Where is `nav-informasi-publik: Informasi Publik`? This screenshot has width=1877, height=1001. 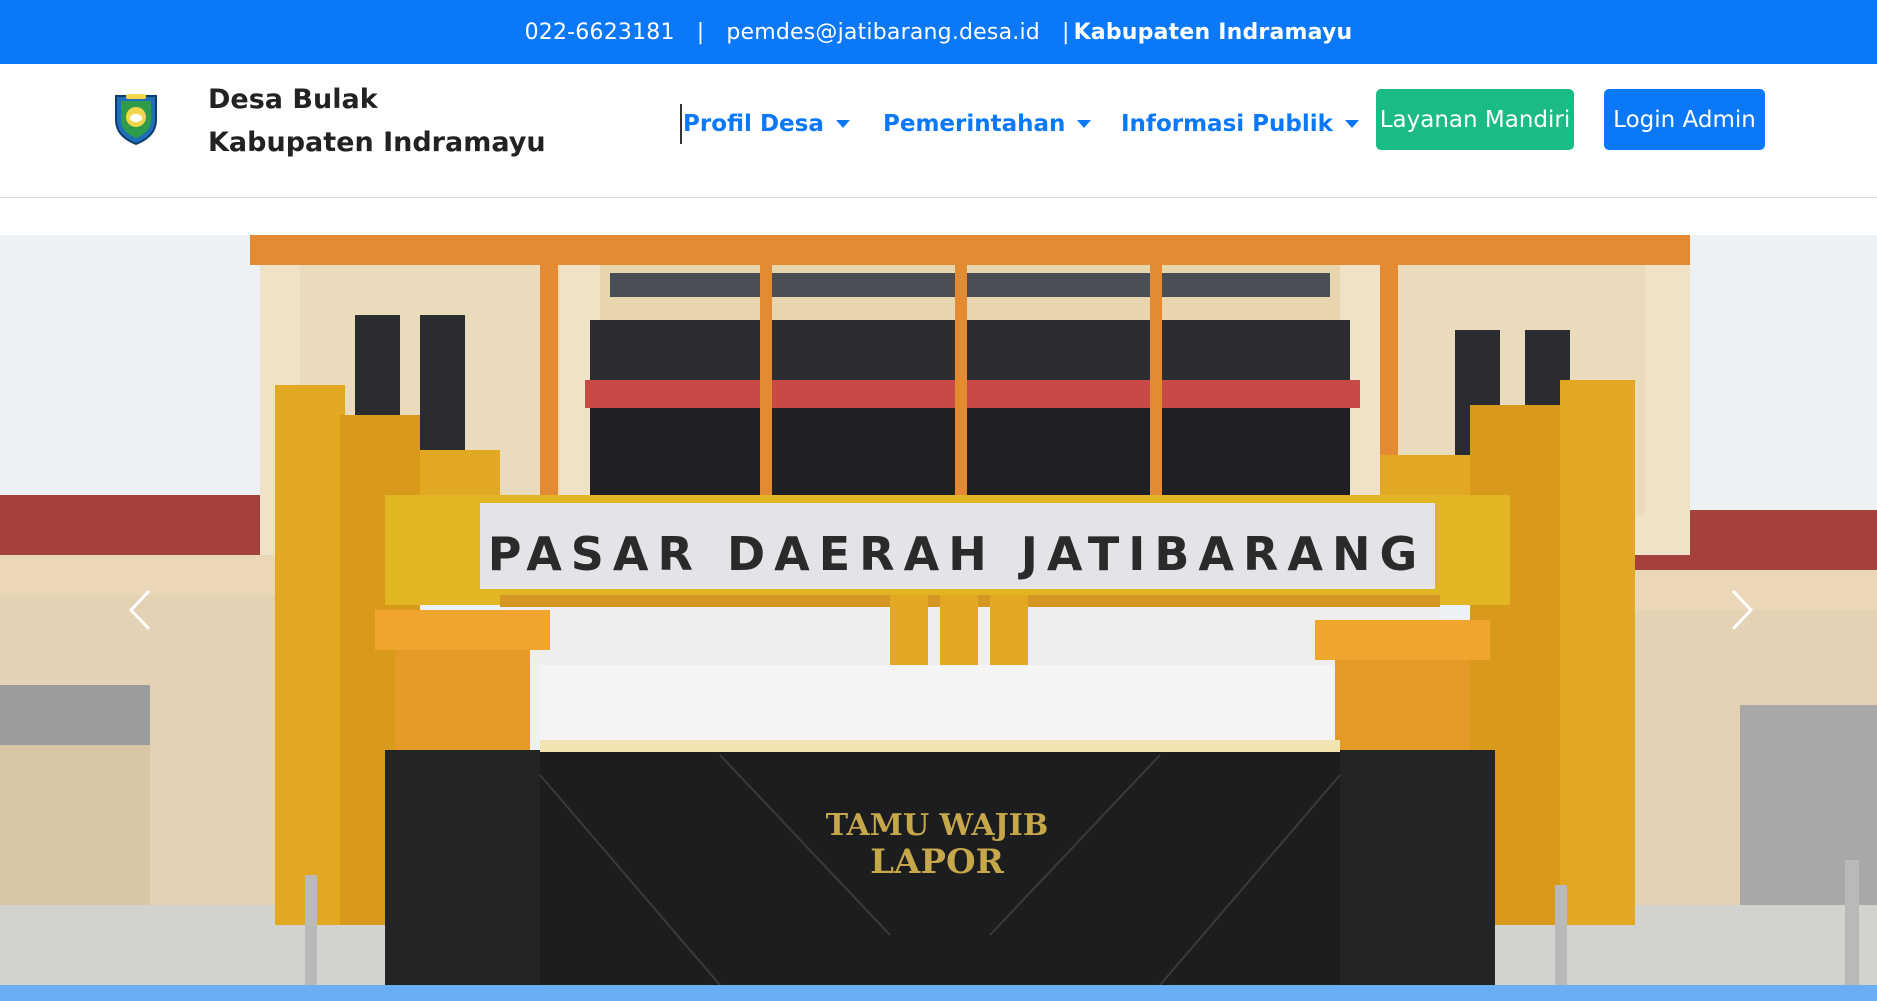 nav-informasi-publik: Informasi Publik is located at coordinates (1240, 124).